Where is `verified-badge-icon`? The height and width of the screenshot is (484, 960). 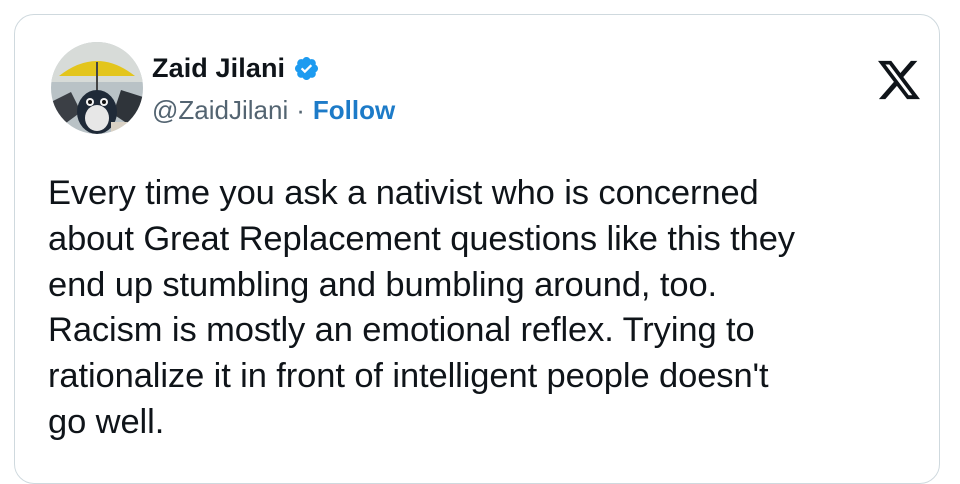
verified-badge-icon is located at coordinates (307, 68).